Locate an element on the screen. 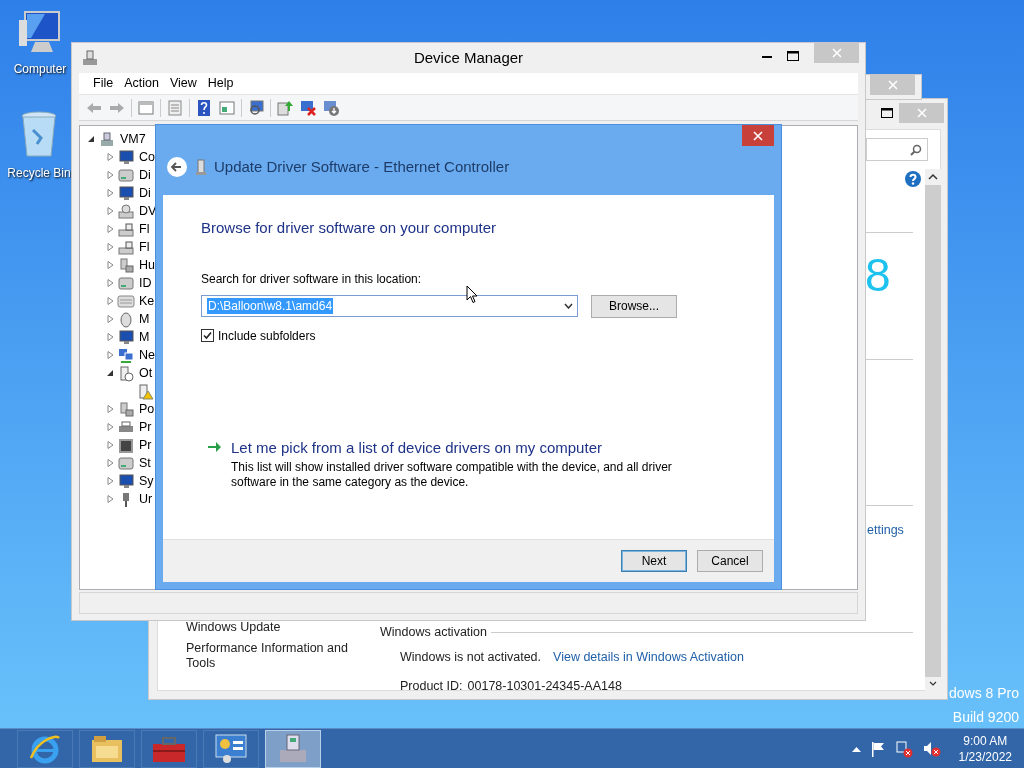 The width and height of the screenshot is (1024, 768). search-field is located at coordinates (897, 149).